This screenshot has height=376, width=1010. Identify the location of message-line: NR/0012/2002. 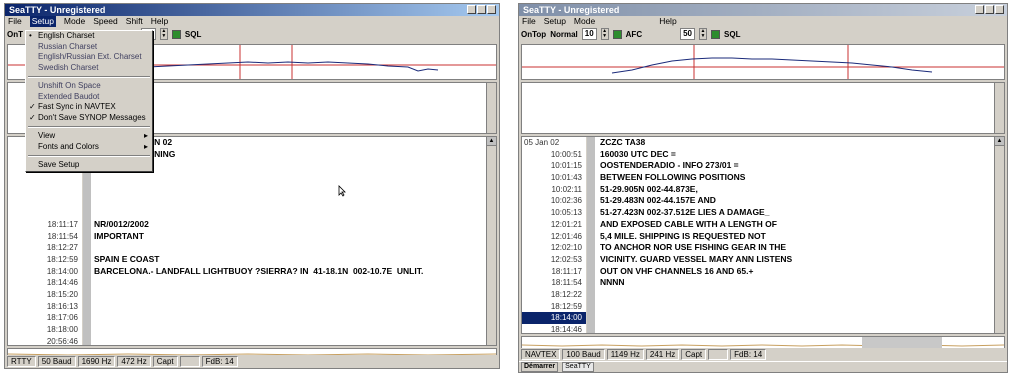
(121, 223).